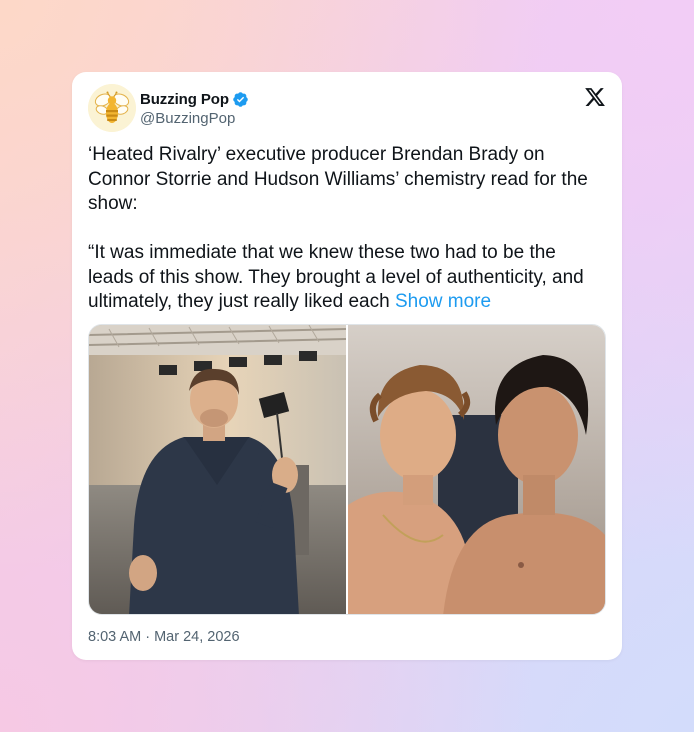  I want to click on account-name-row: Buzzing Pop, so click(194, 99).